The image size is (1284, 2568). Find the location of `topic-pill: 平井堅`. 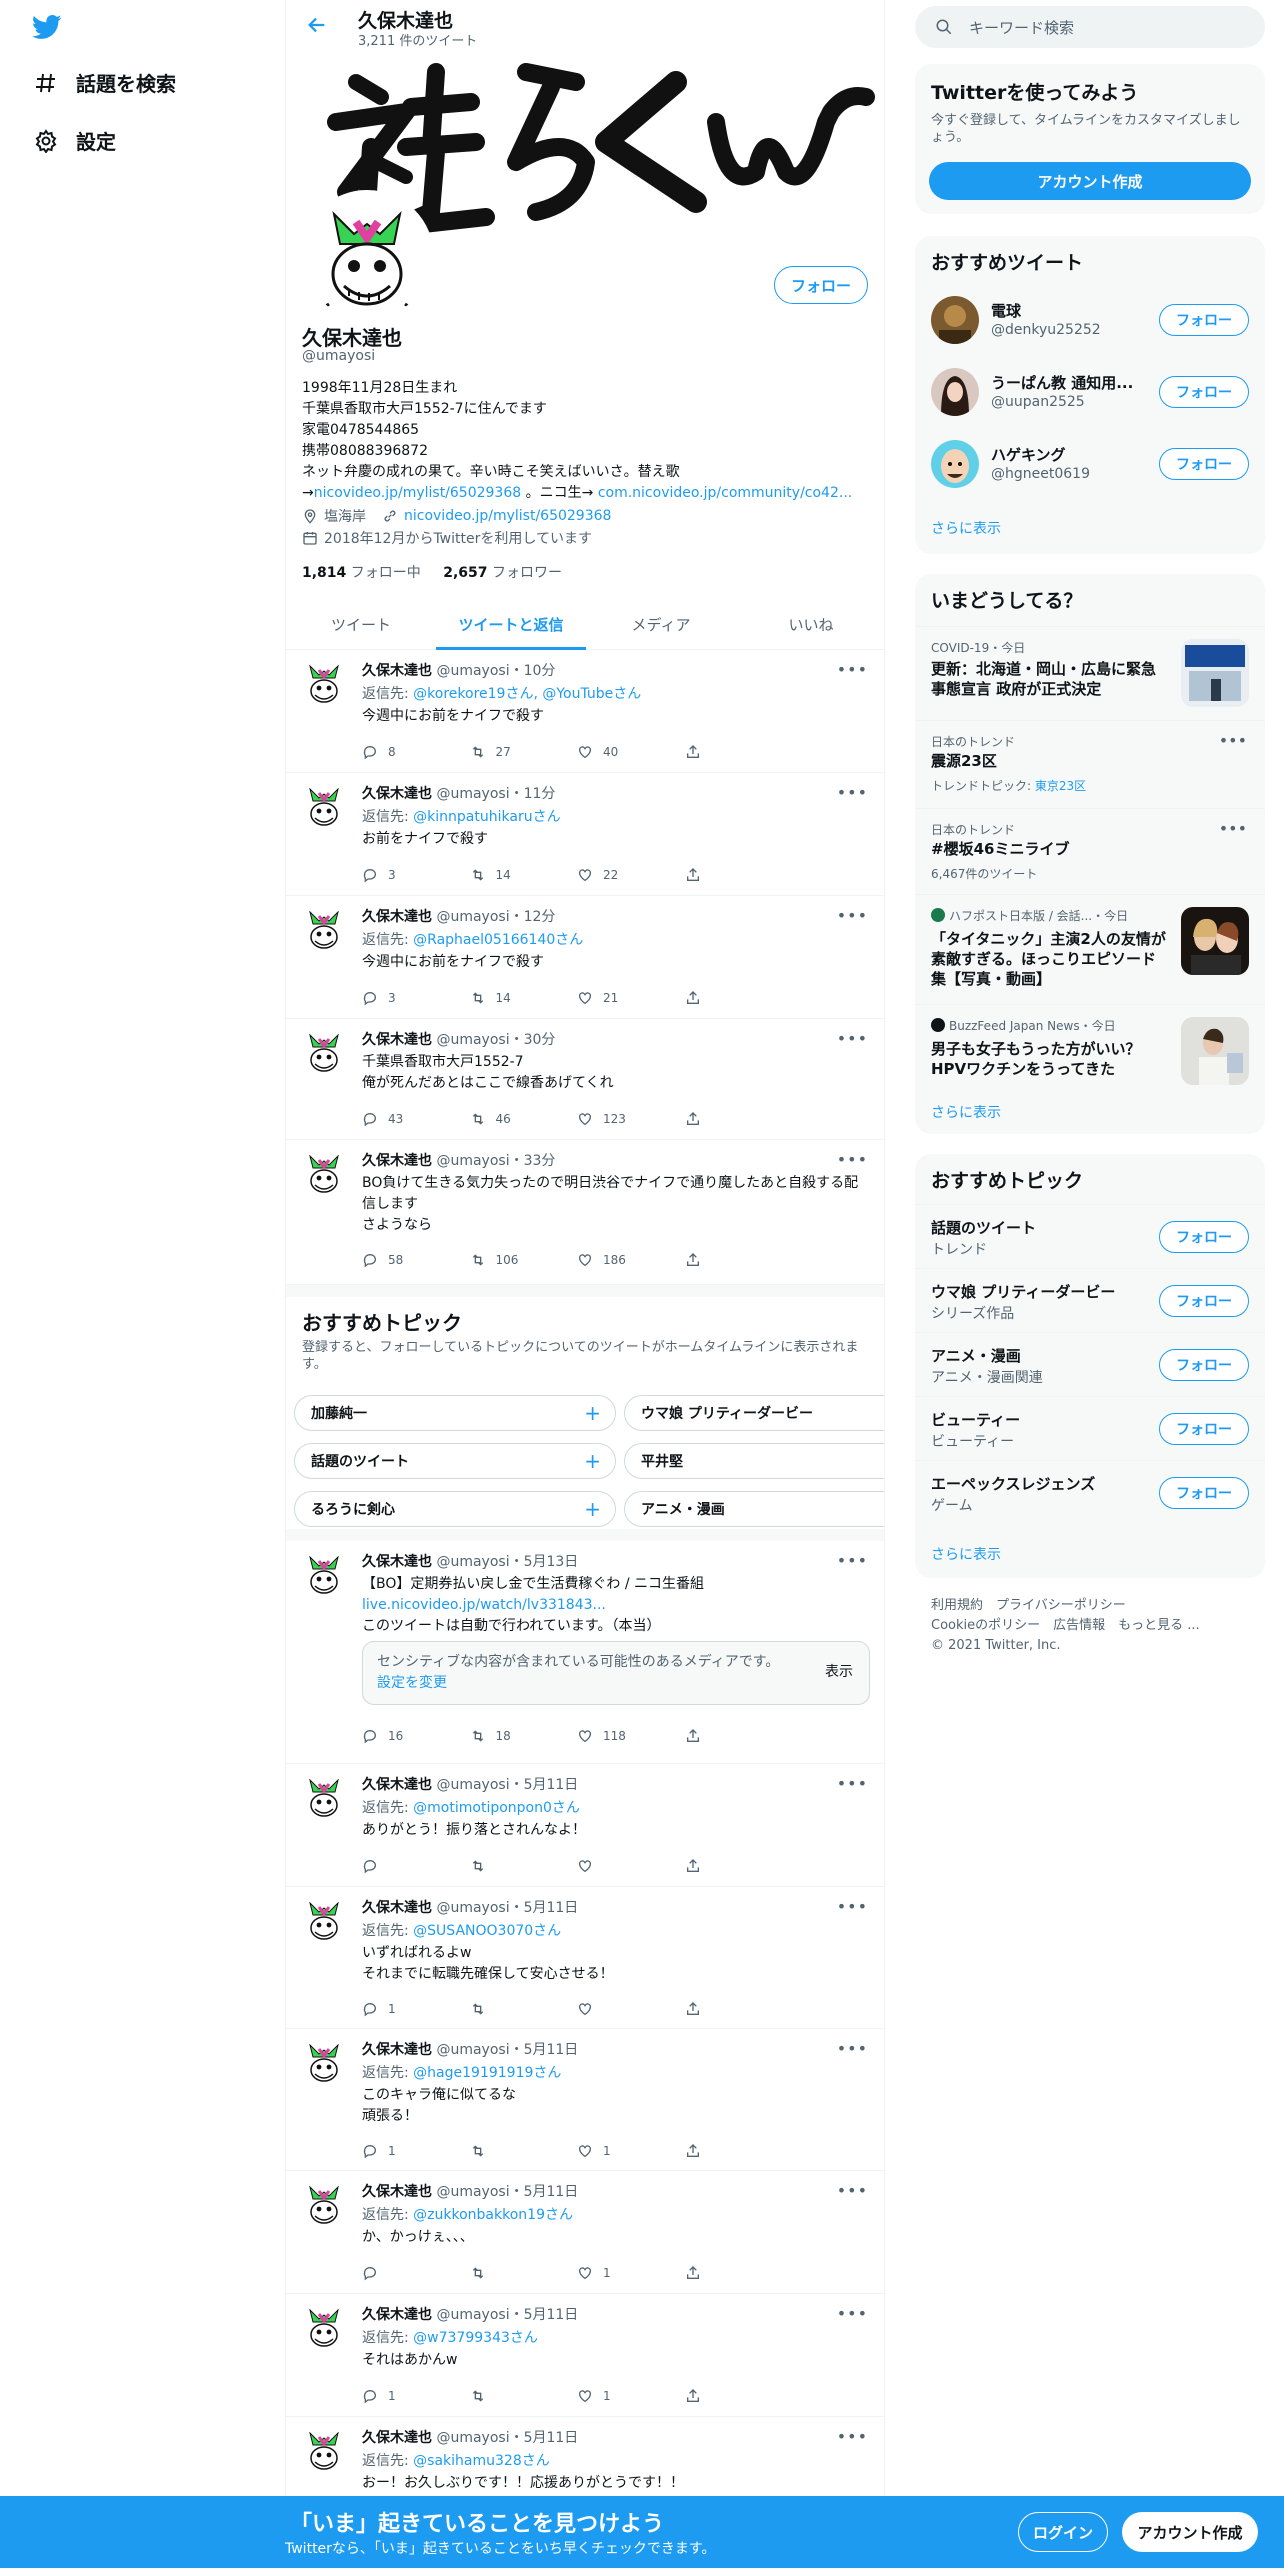

topic-pill: 平井堅 is located at coordinates (754, 1461).